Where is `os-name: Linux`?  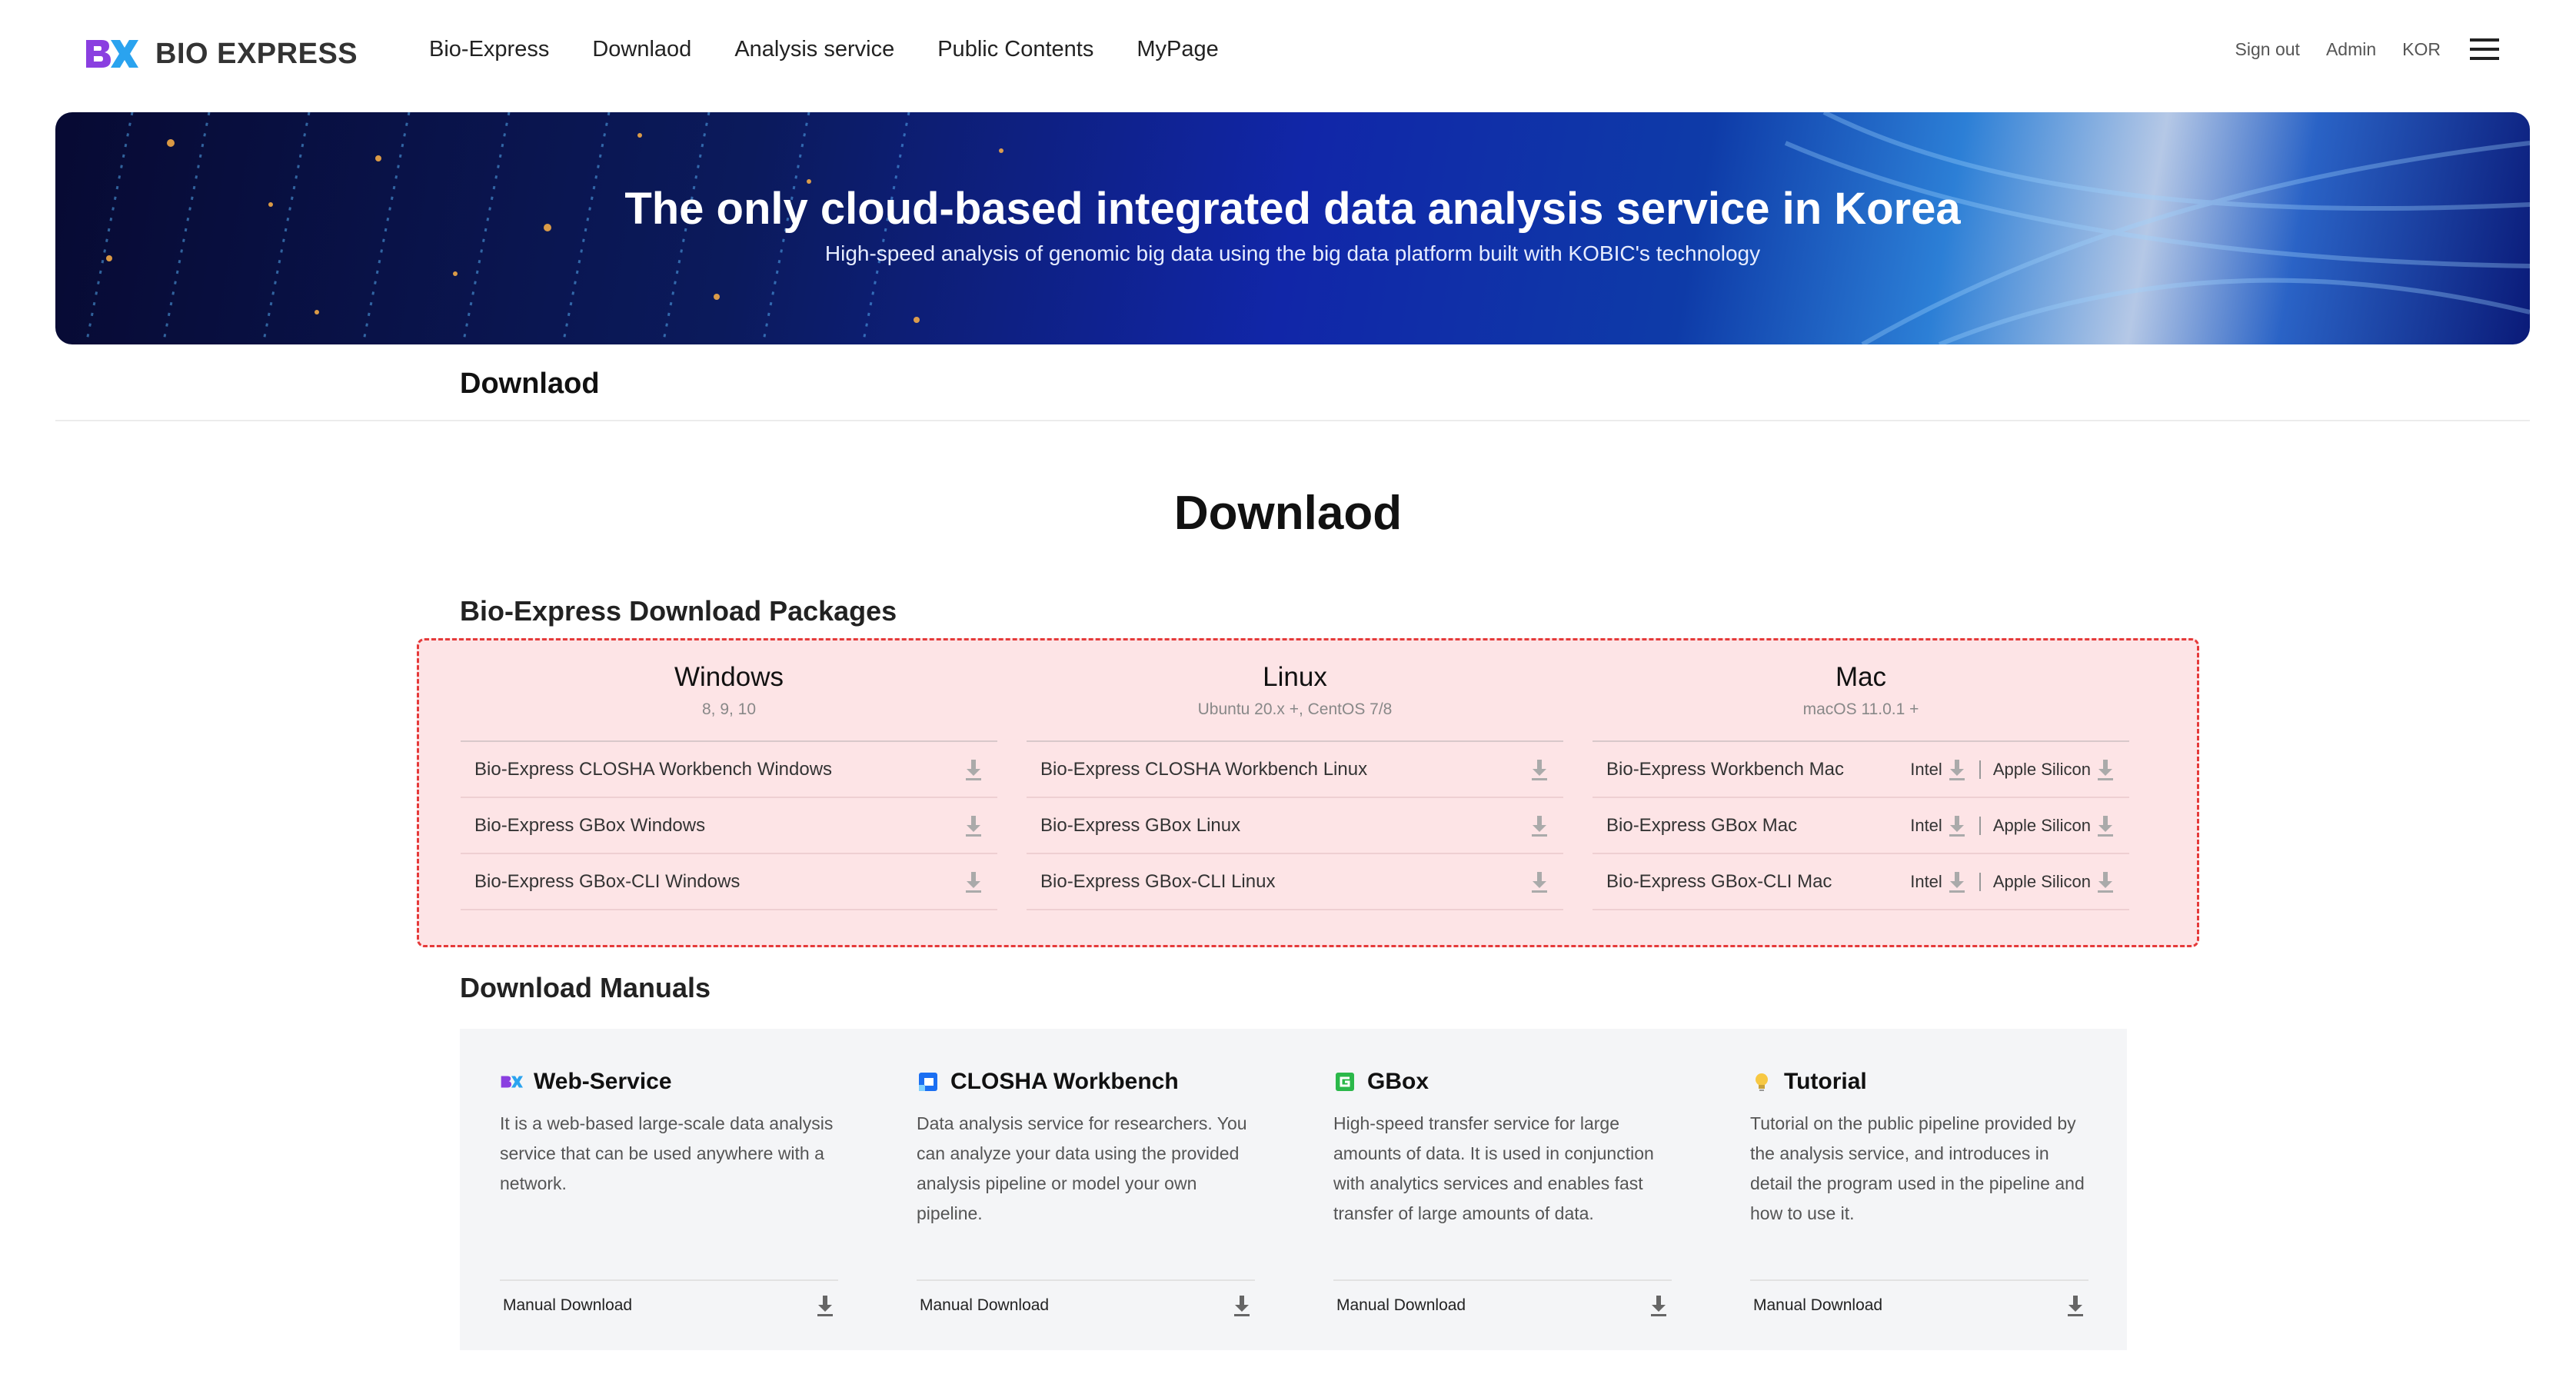 os-name: Linux is located at coordinates (1295, 677).